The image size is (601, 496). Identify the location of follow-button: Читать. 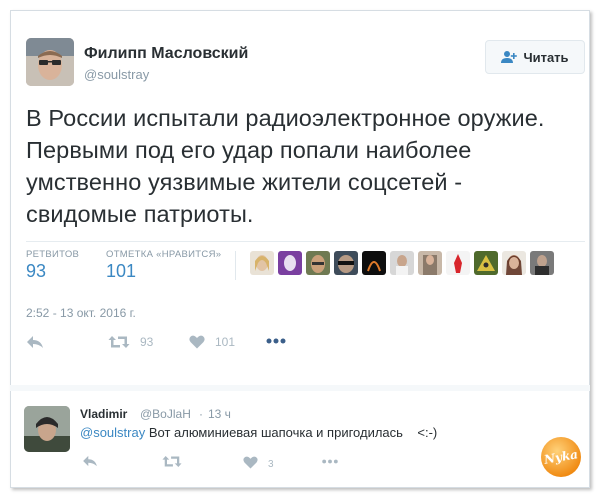
(535, 57).